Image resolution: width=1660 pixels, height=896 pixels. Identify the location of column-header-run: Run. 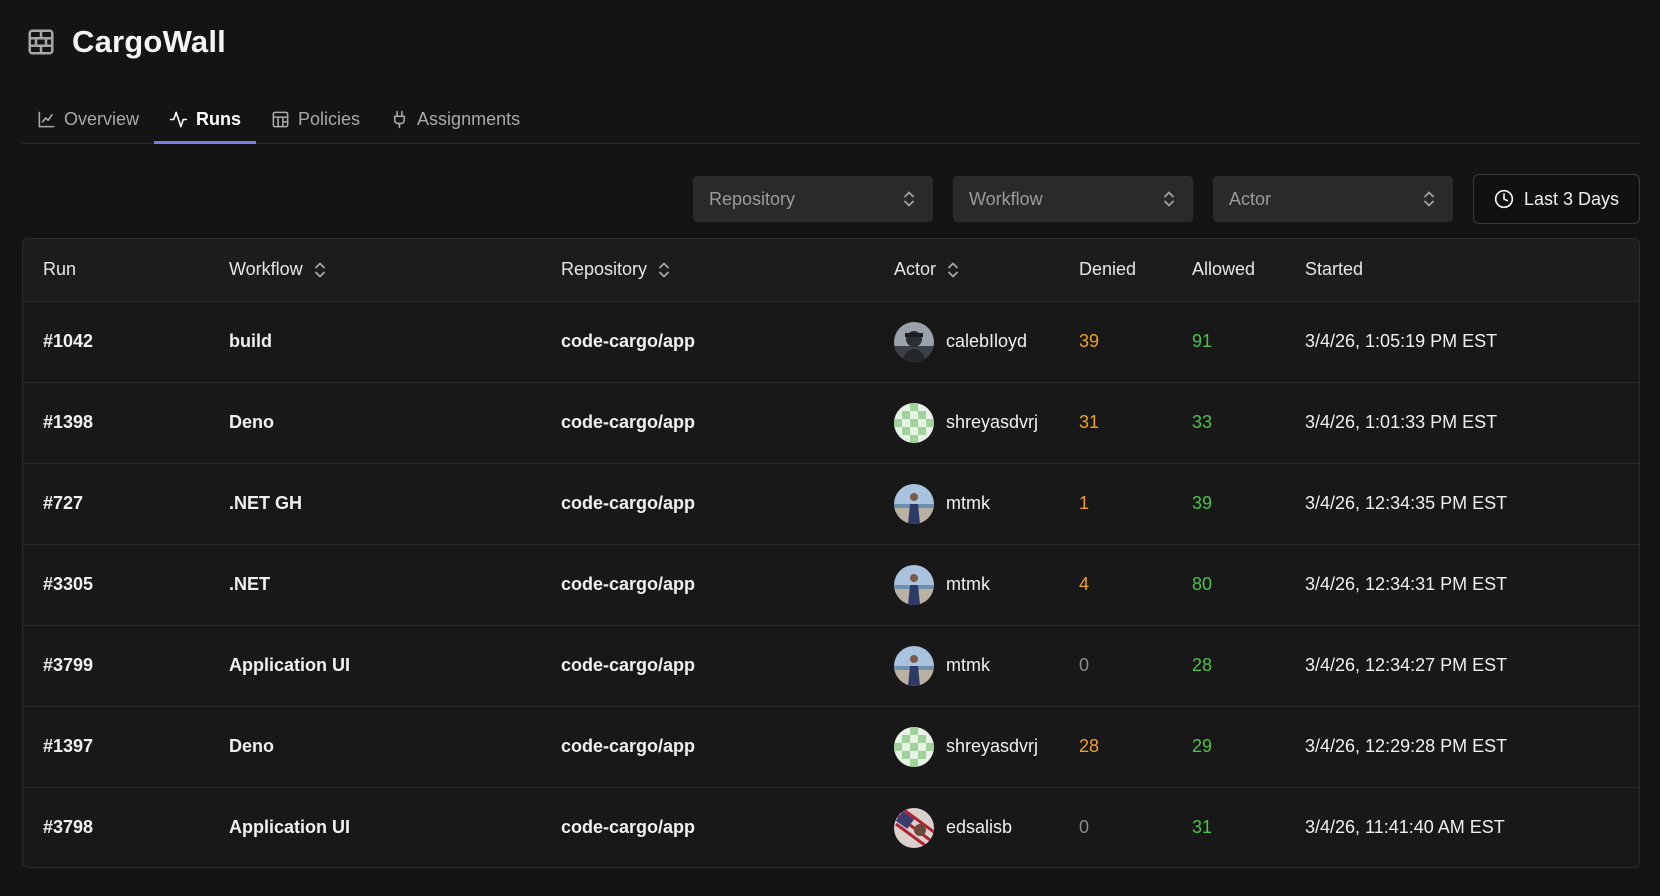
(116, 270).